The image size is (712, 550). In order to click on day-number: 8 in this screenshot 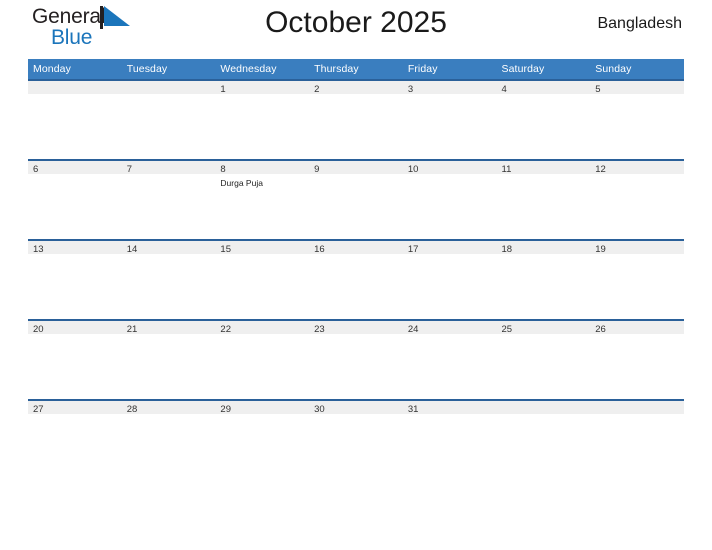, I will do `click(262, 167)`.